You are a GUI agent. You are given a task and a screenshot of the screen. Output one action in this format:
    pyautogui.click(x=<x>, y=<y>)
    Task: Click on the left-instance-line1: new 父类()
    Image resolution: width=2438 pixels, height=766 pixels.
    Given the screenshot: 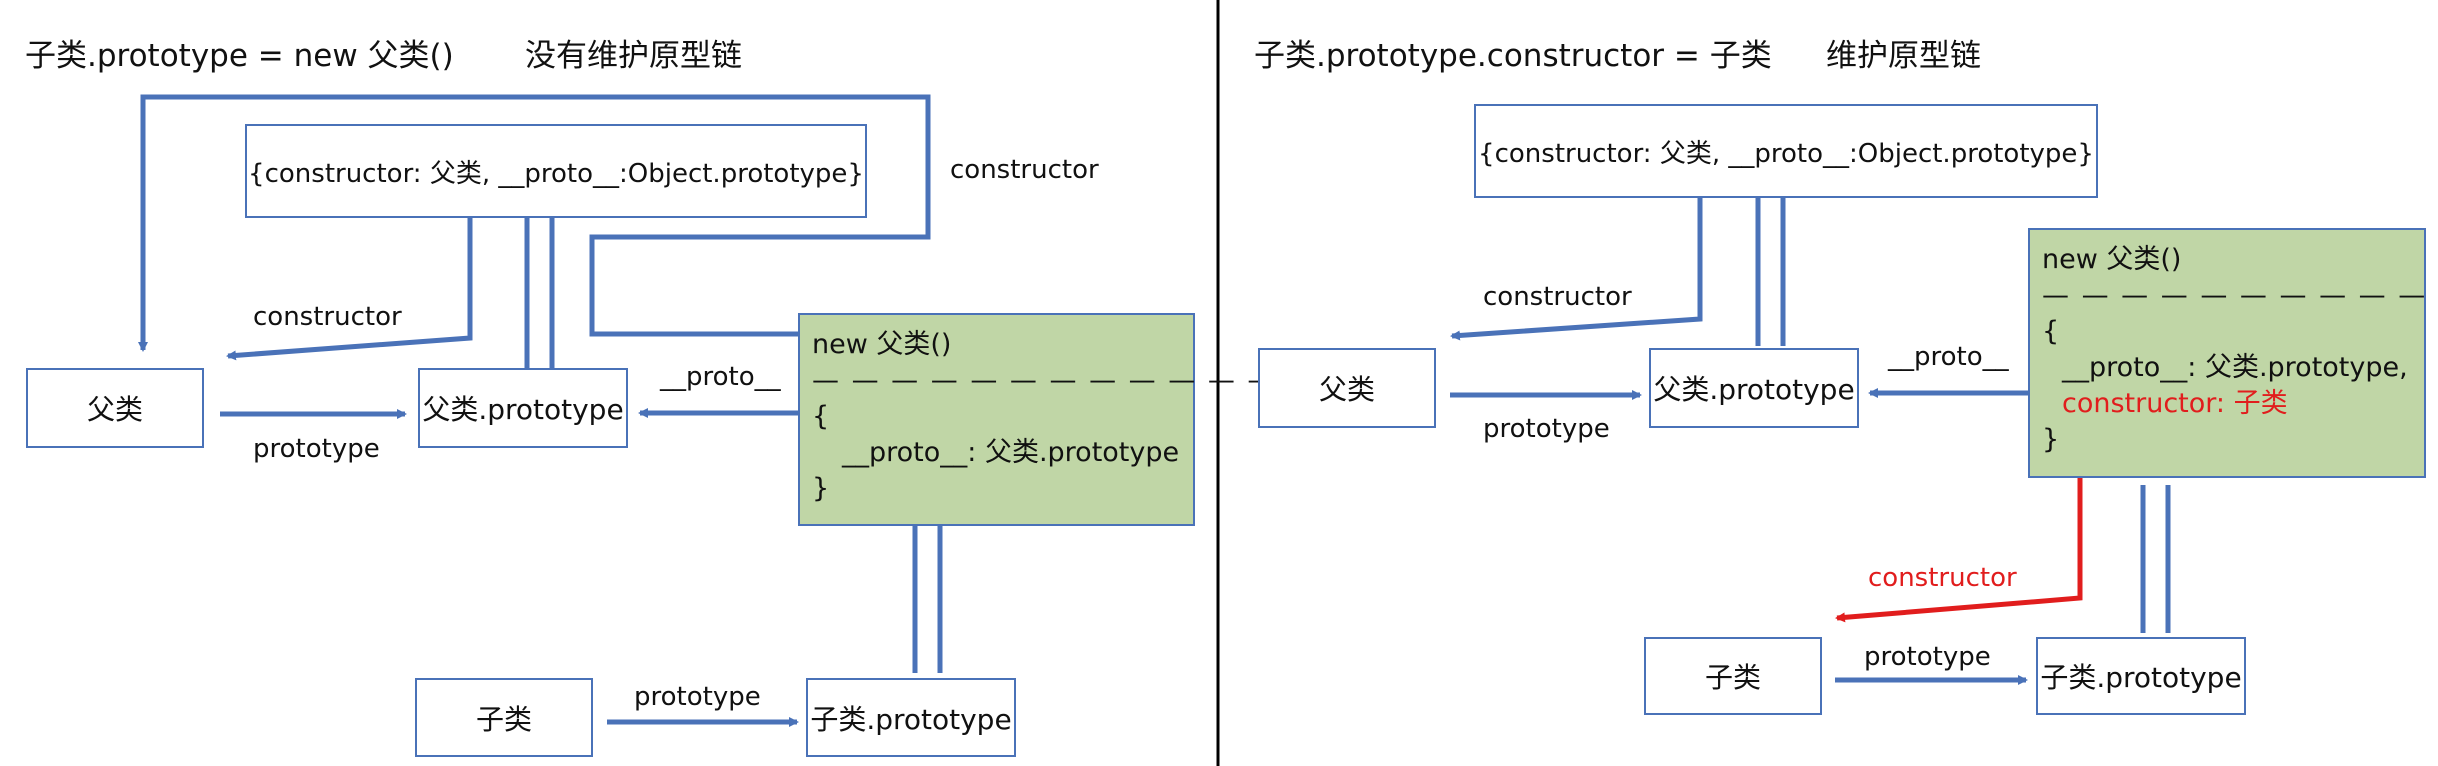 What is the action you would take?
    pyautogui.click(x=882, y=344)
    